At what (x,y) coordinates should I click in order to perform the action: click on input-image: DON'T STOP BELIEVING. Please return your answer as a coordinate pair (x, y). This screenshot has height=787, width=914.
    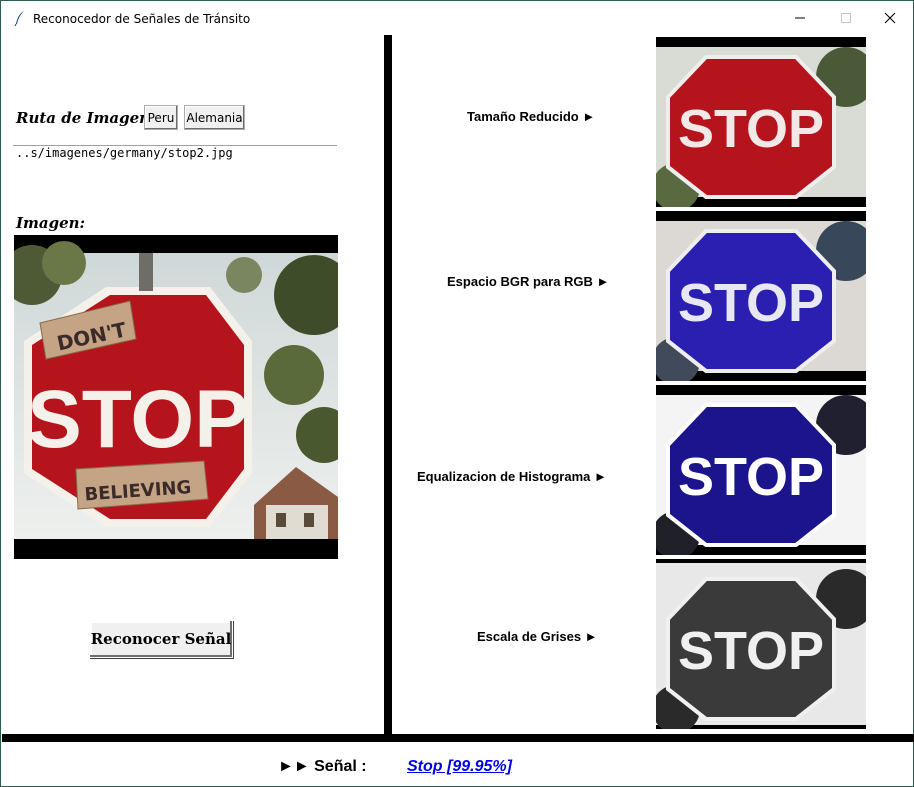
    Looking at the image, I should click on (176, 397).